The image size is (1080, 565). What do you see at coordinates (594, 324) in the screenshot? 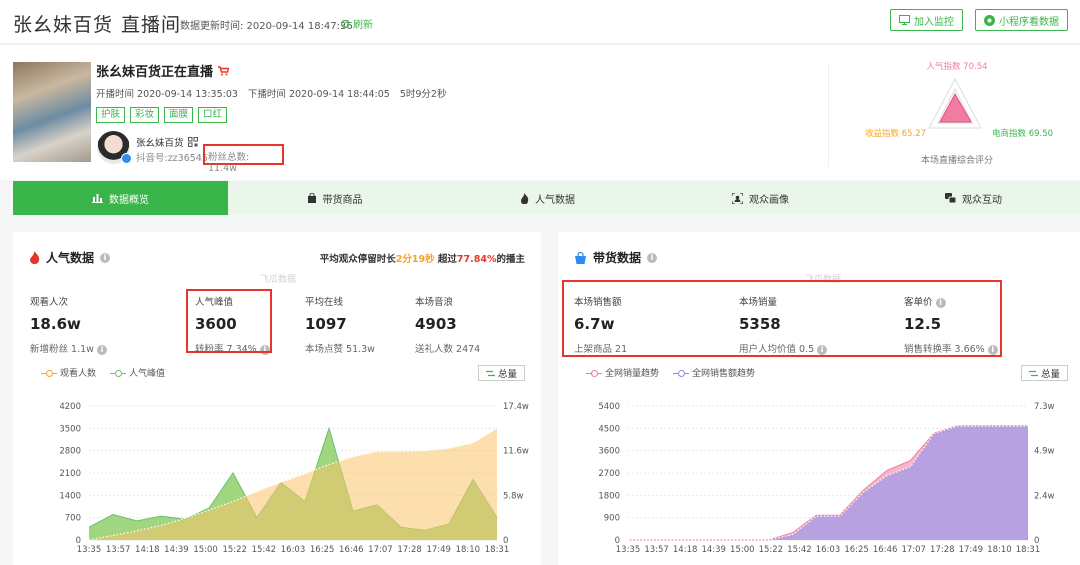
I see `metric-value: 6.7w` at bounding box center [594, 324].